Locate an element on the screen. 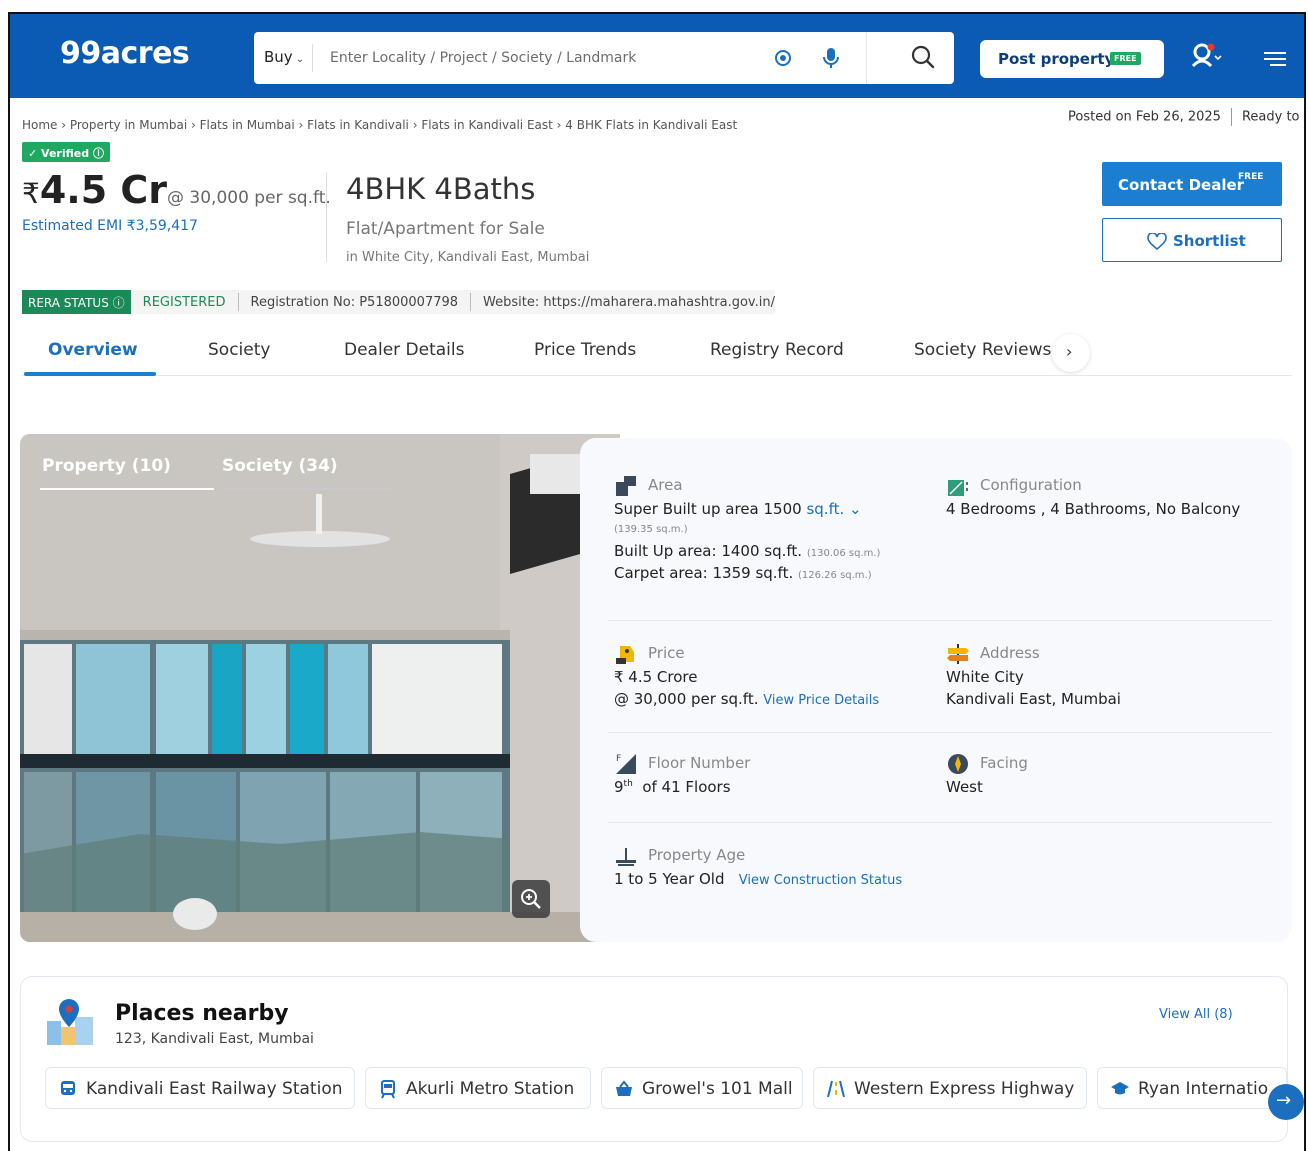 This screenshot has width=1308, height=1151. search-input is located at coordinates (540, 58).